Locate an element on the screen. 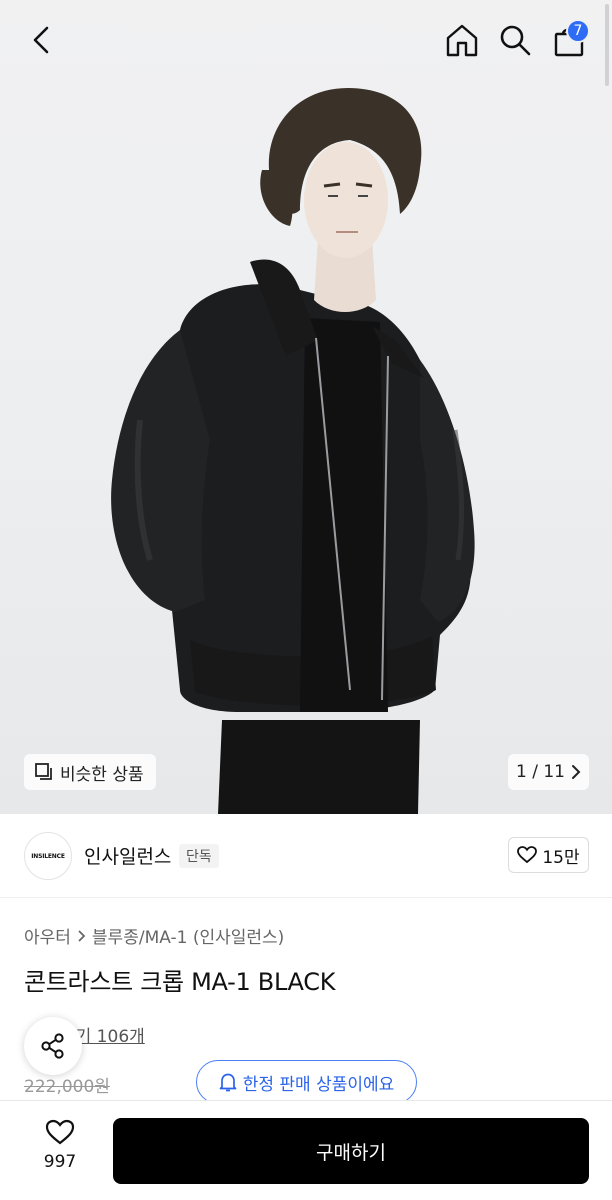 This screenshot has height=1200, width=612. brand-logo: INSILENCE is located at coordinates (48, 856).